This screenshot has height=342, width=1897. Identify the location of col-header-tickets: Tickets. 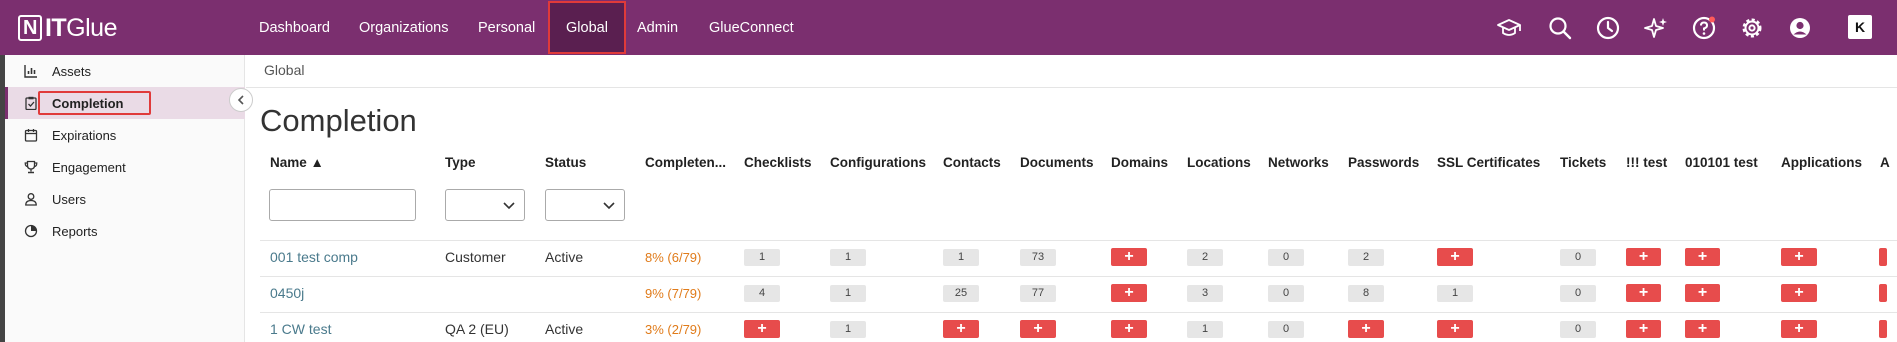
(1583, 162).